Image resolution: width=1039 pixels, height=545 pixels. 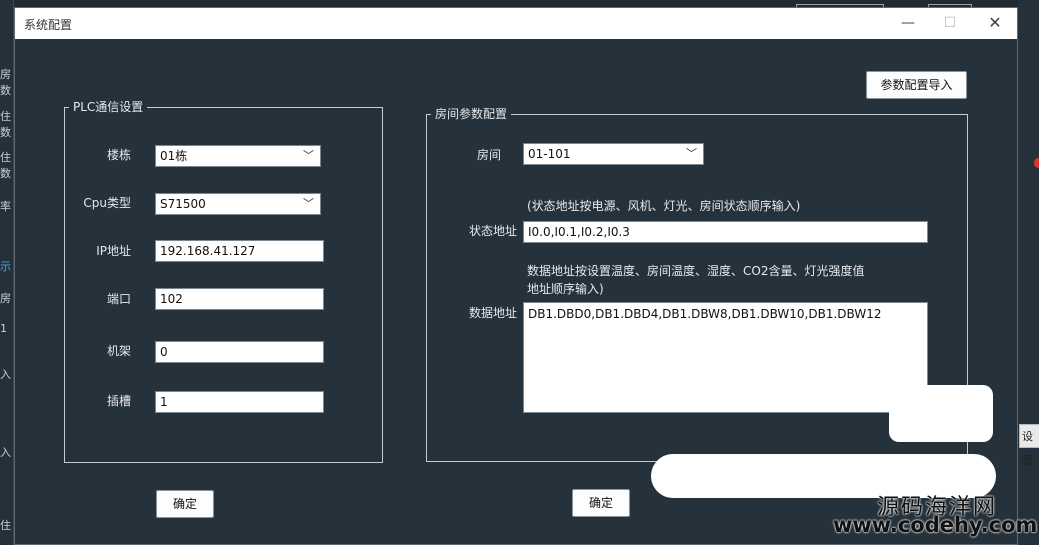 What do you see at coordinates (1029, 445) in the screenshot?
I see `background-settings-button: 设置` at bounding box center [1029, 445].